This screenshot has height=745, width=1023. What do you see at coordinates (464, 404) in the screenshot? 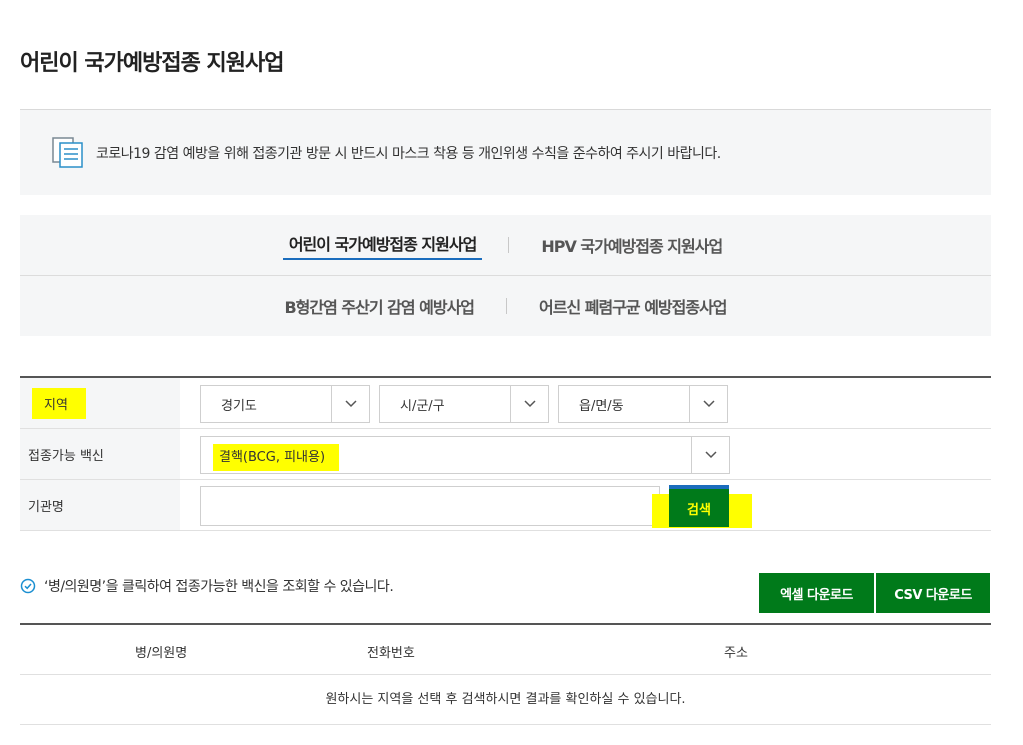
I see `district-select: 시/군/구` at bounding box center [464, 404].